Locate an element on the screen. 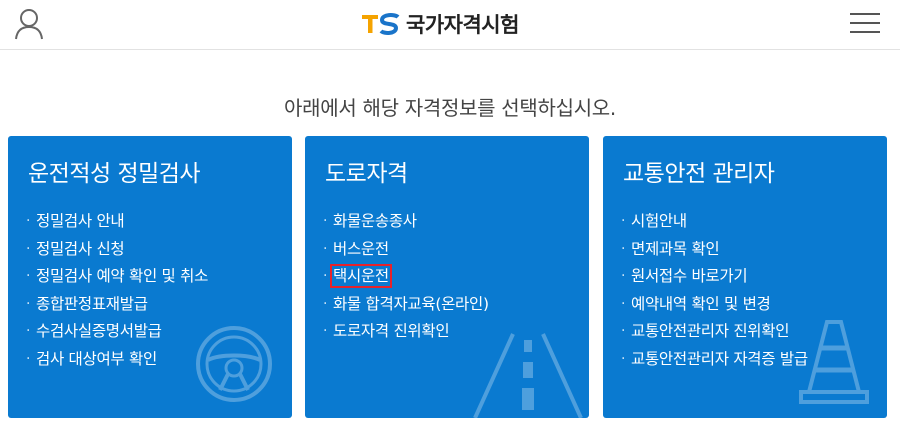 The width and height of the screenshot is (900, 432). menu-item-manager-certificate: 교통안전관리자 자격증 발급 is located at coordinates (714, 360).